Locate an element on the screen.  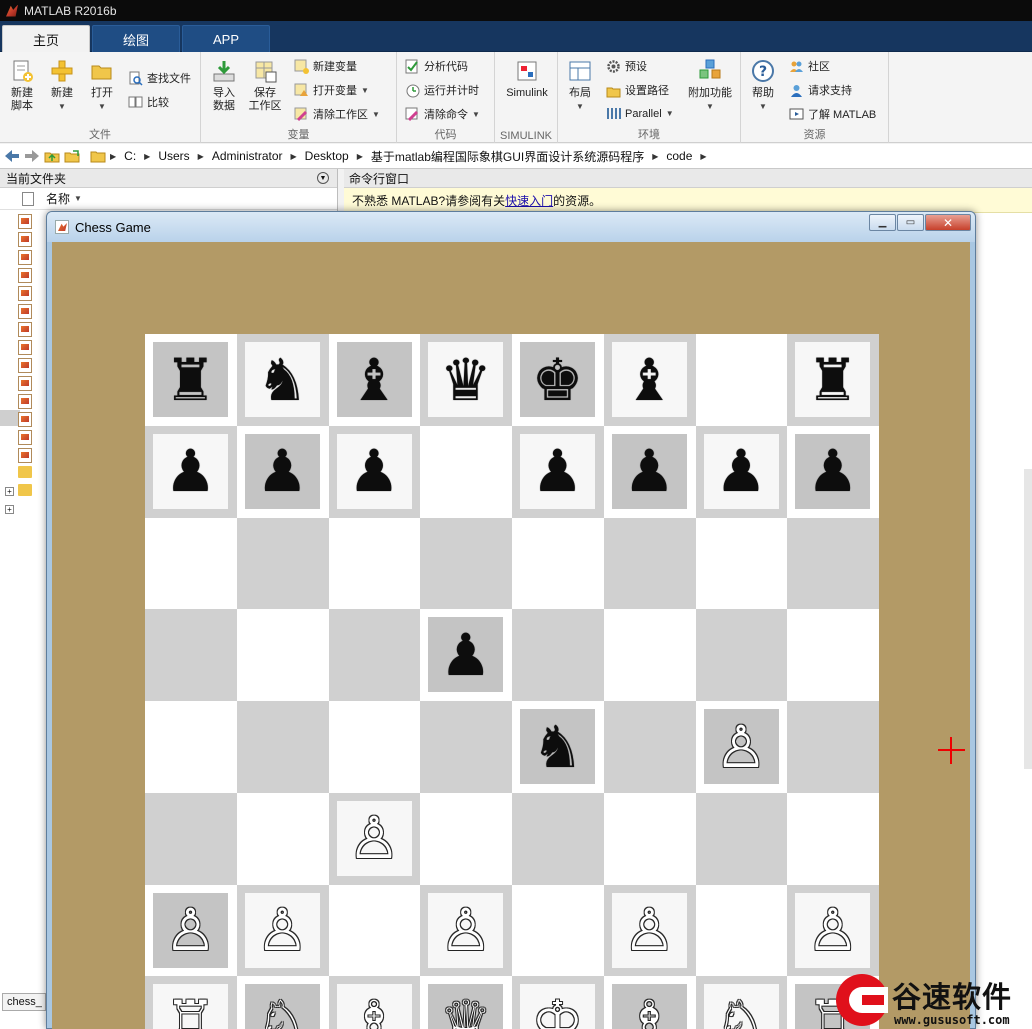
community-button: 社区 is located at coordinates (809, 66).